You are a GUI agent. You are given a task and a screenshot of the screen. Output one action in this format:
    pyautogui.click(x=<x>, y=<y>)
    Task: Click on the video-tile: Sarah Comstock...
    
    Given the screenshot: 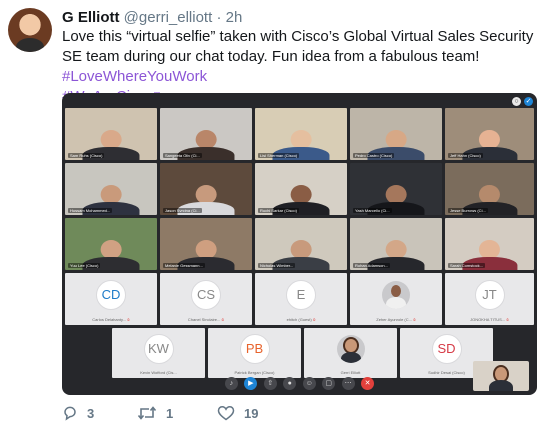 What is the action you would take?
    pyautogui.click(x=489, y=244)
    